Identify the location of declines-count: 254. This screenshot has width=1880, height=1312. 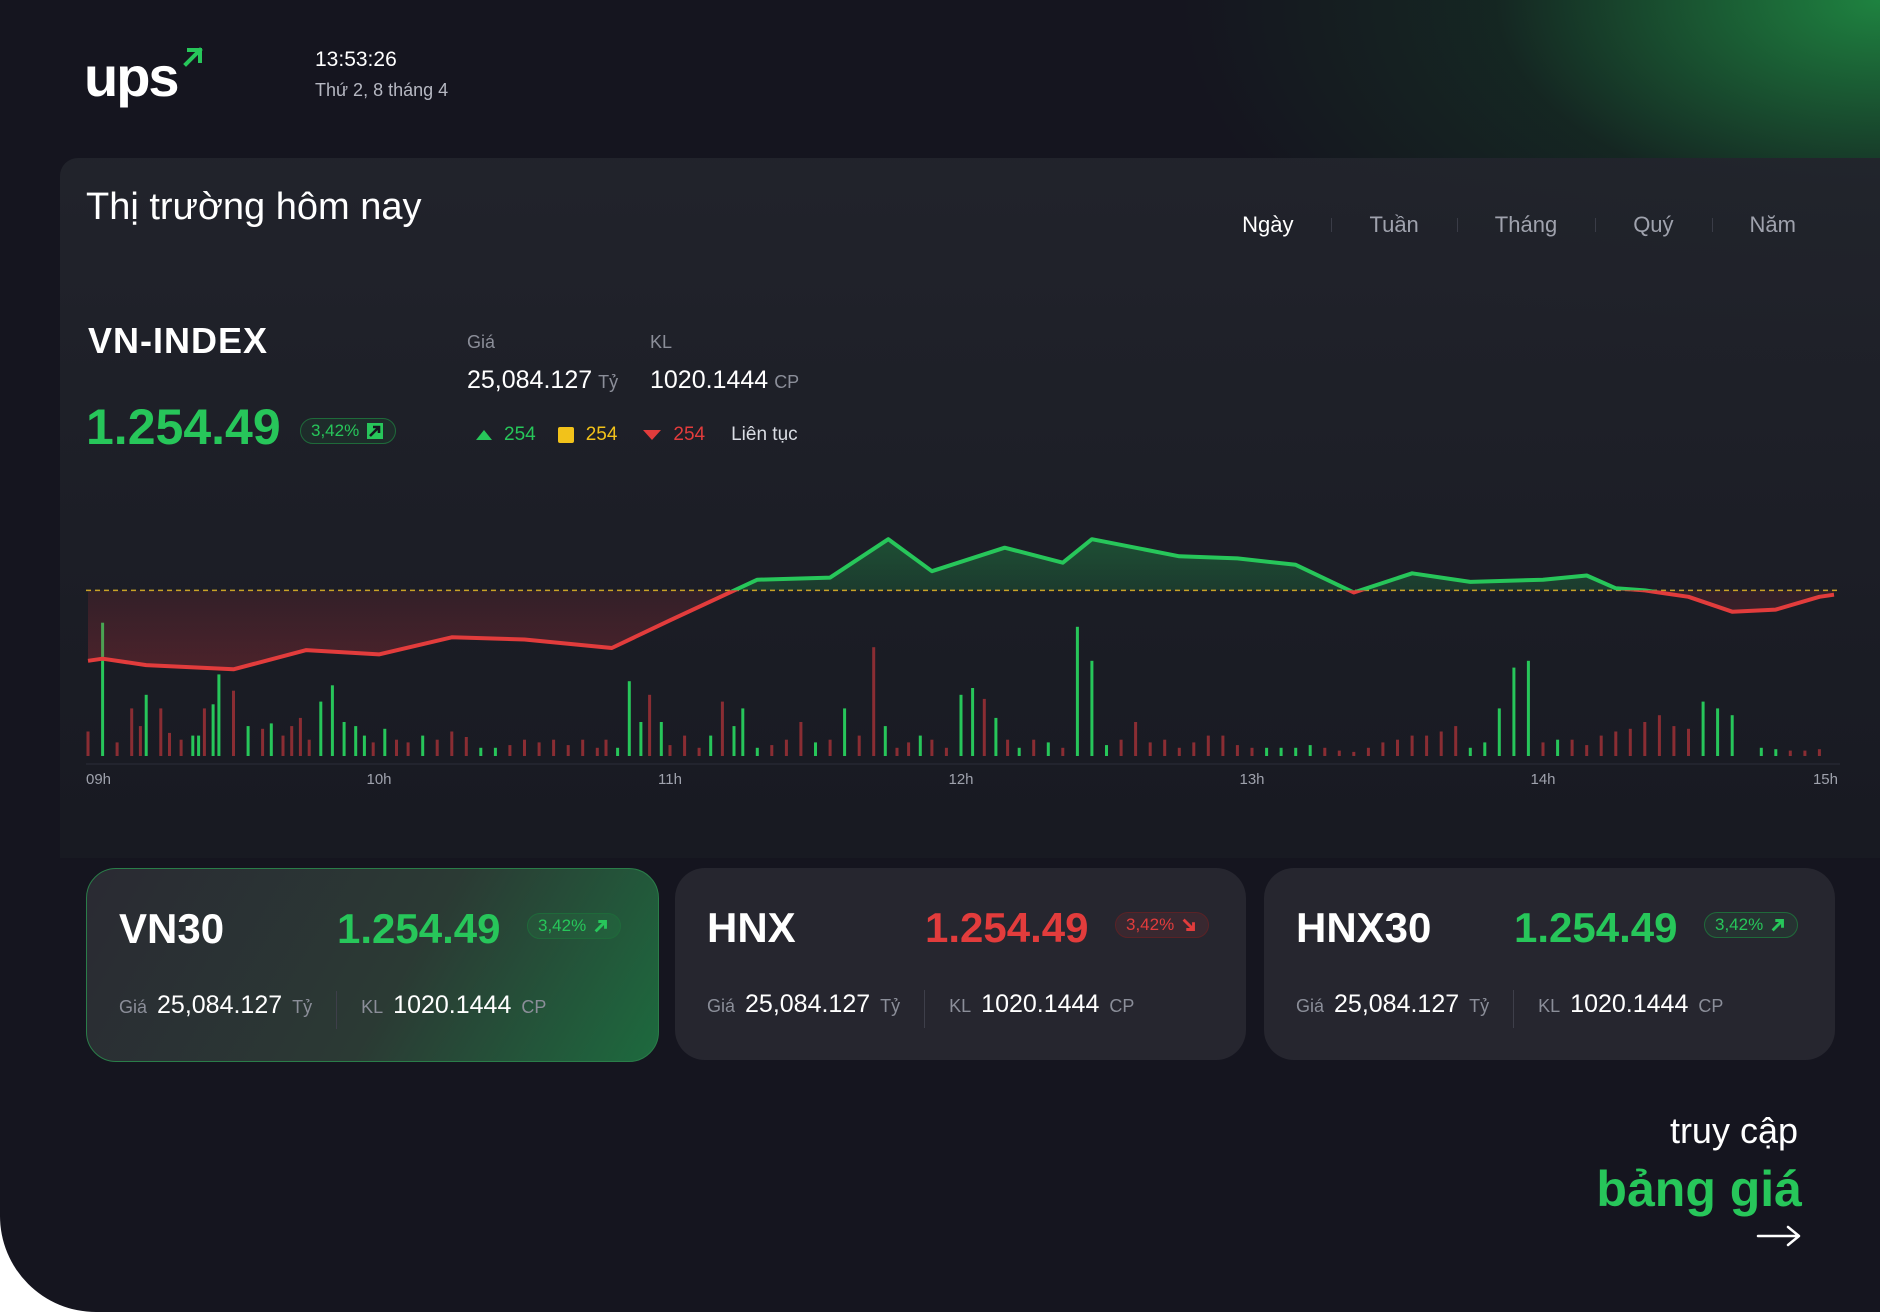
(689, 434).